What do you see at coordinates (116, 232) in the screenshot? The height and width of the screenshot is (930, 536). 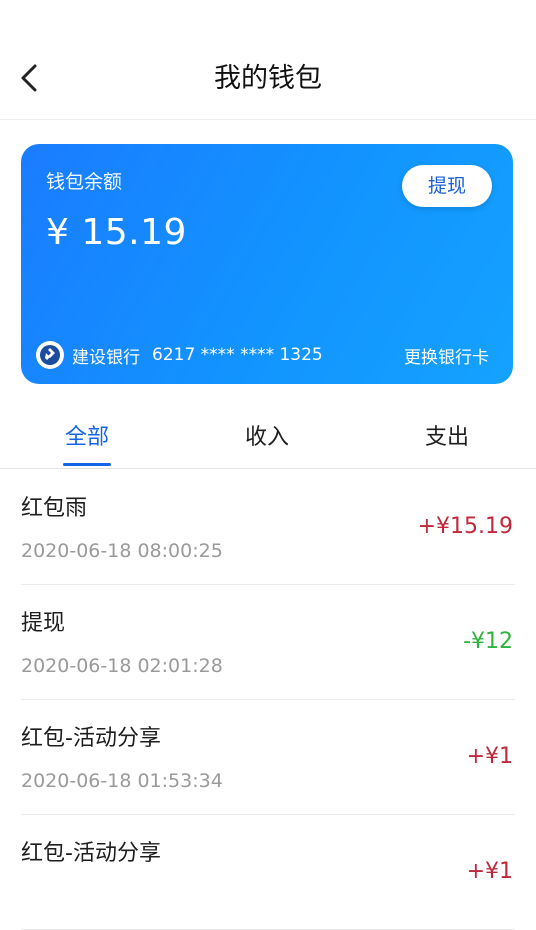 I see `balance-amount: ¥ 15.19` at bounding box center [116, 232].